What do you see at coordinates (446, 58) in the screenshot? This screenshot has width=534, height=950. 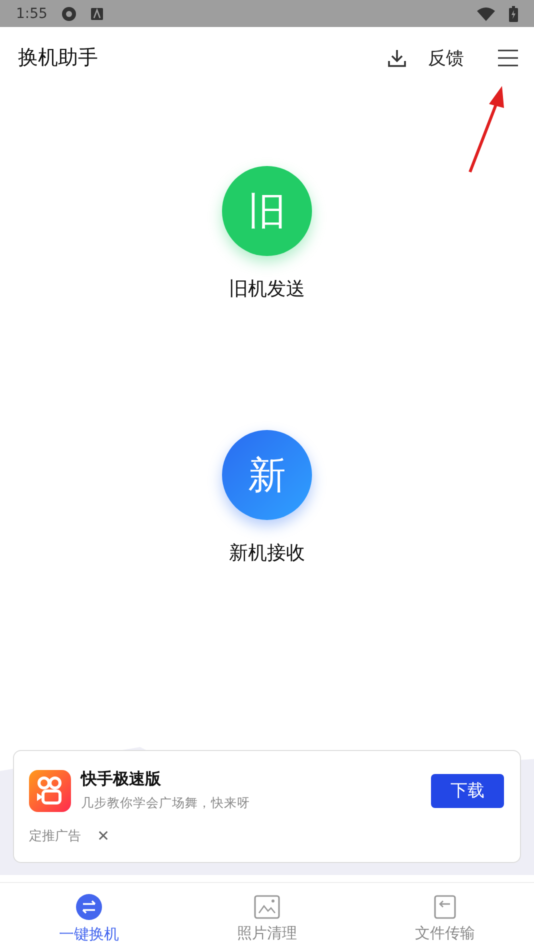 I see `feedback-button: 反馈` at bounding box center [446, 58].